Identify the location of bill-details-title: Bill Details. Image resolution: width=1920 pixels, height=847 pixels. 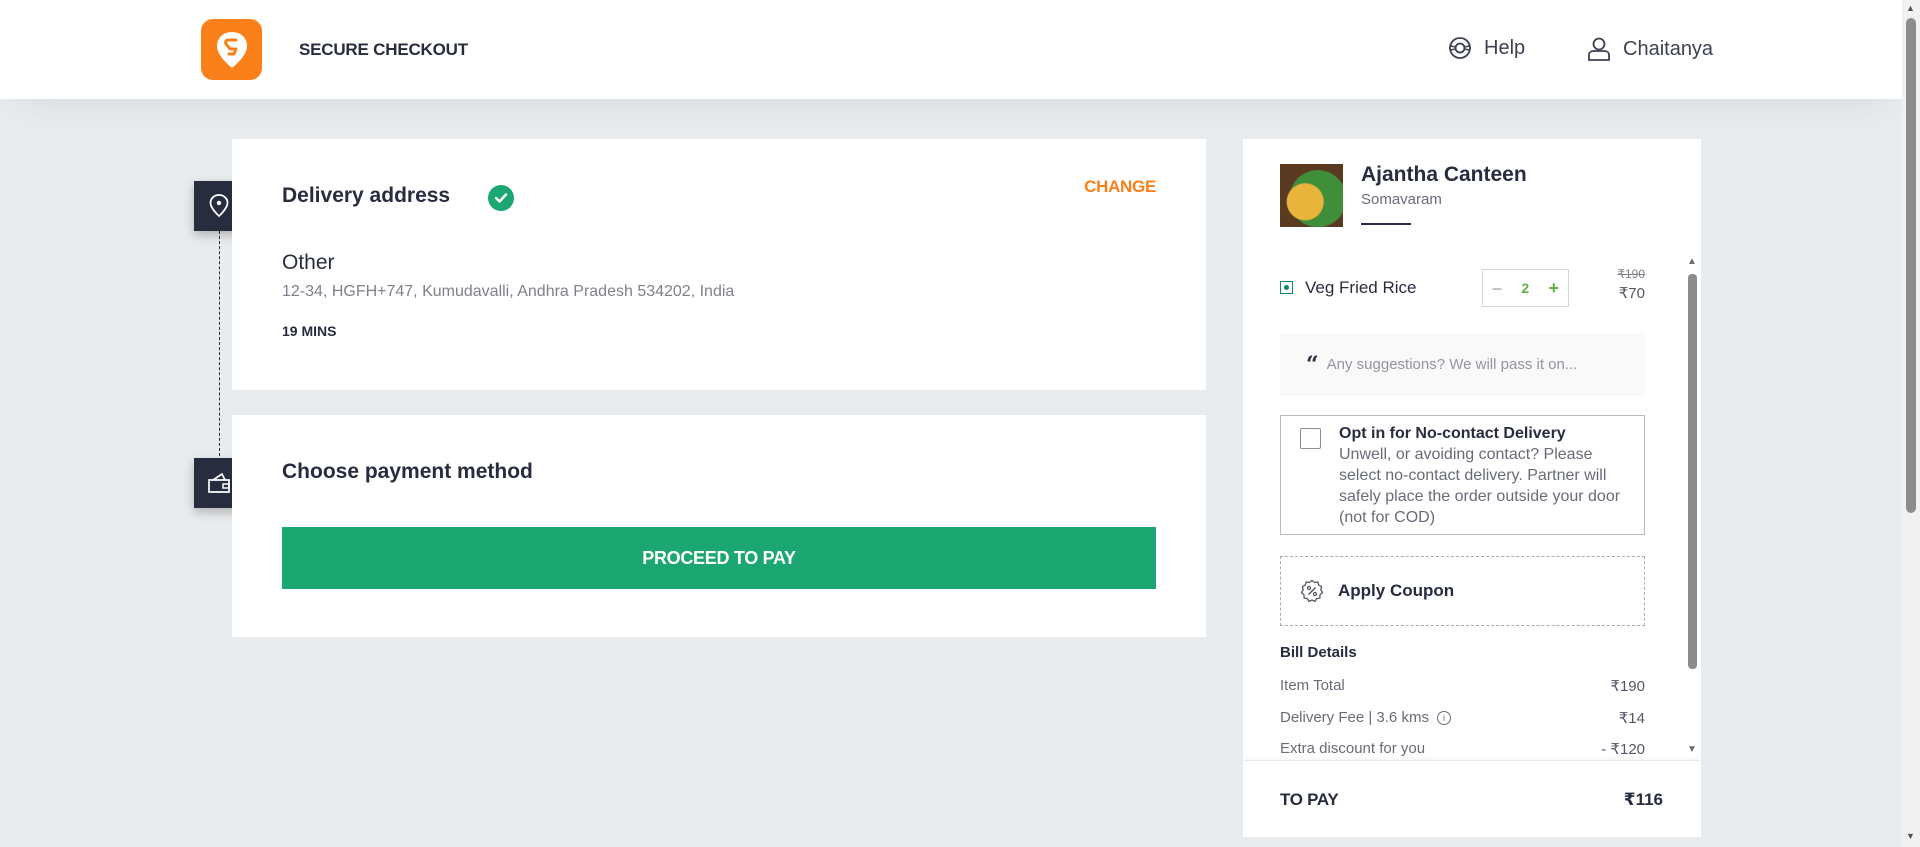
(1318, 652).